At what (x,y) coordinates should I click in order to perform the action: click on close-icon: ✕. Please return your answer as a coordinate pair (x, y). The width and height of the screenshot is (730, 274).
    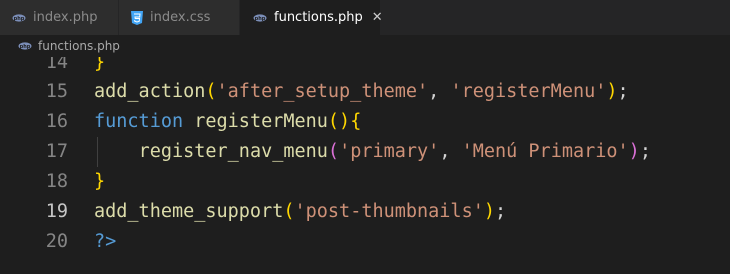
    Looking at the image, I should click on (377, 17).